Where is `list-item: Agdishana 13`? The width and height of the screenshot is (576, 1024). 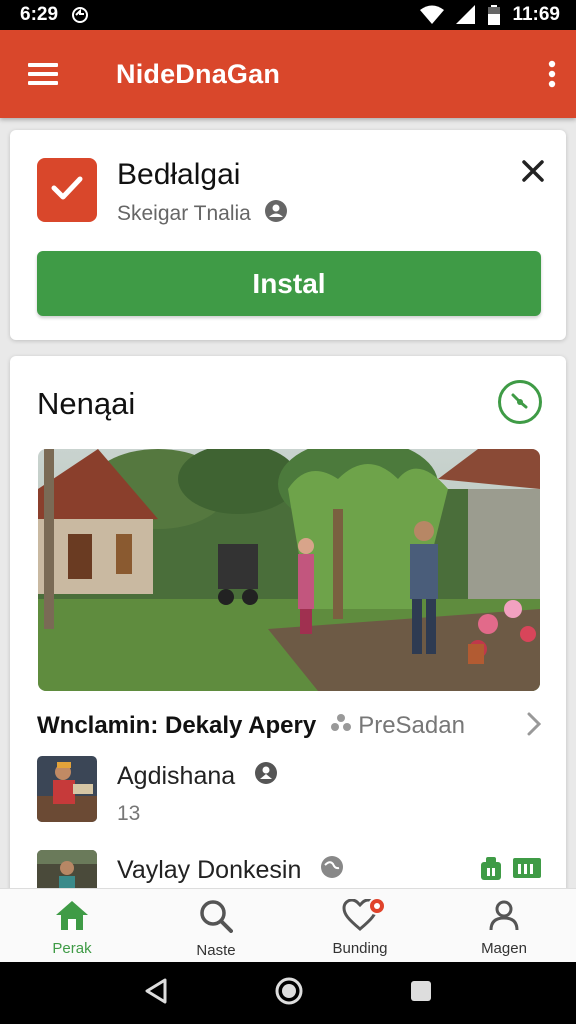 list-item: Agdishana 13 is located at coordinates (289, 790).